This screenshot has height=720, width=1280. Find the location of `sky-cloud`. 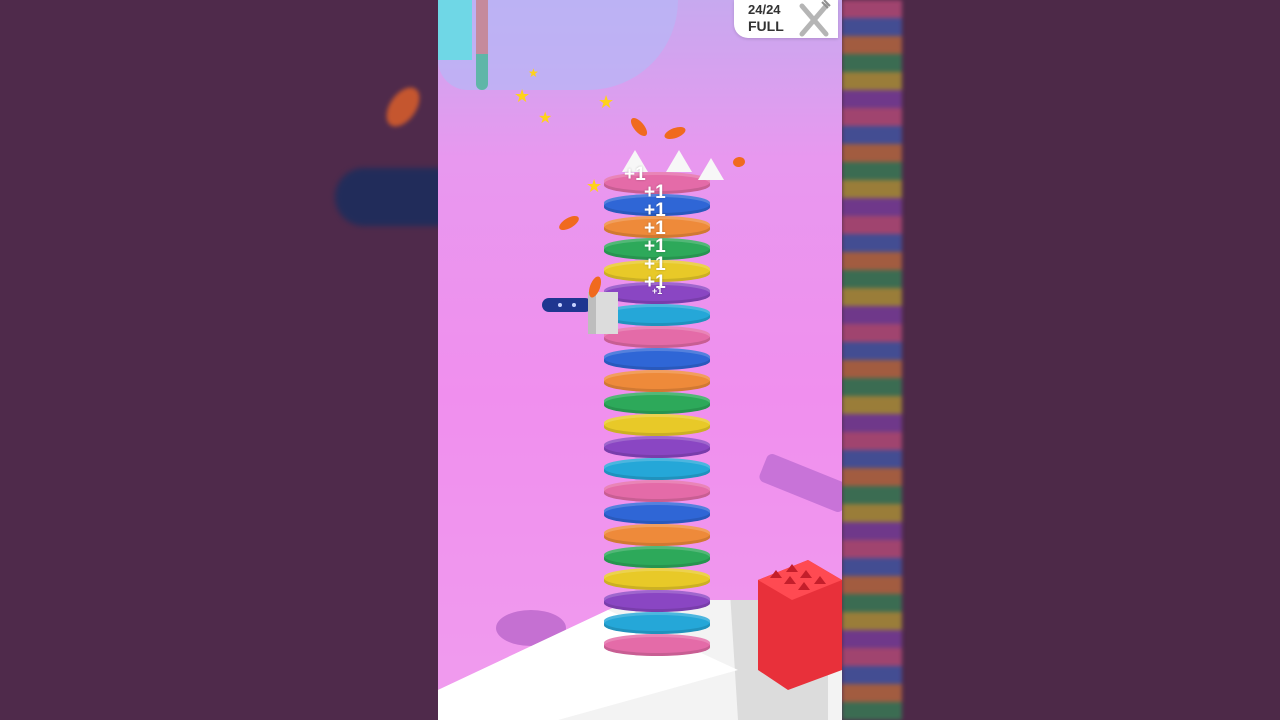

sky-cloud is located at coordinates (558, 45).